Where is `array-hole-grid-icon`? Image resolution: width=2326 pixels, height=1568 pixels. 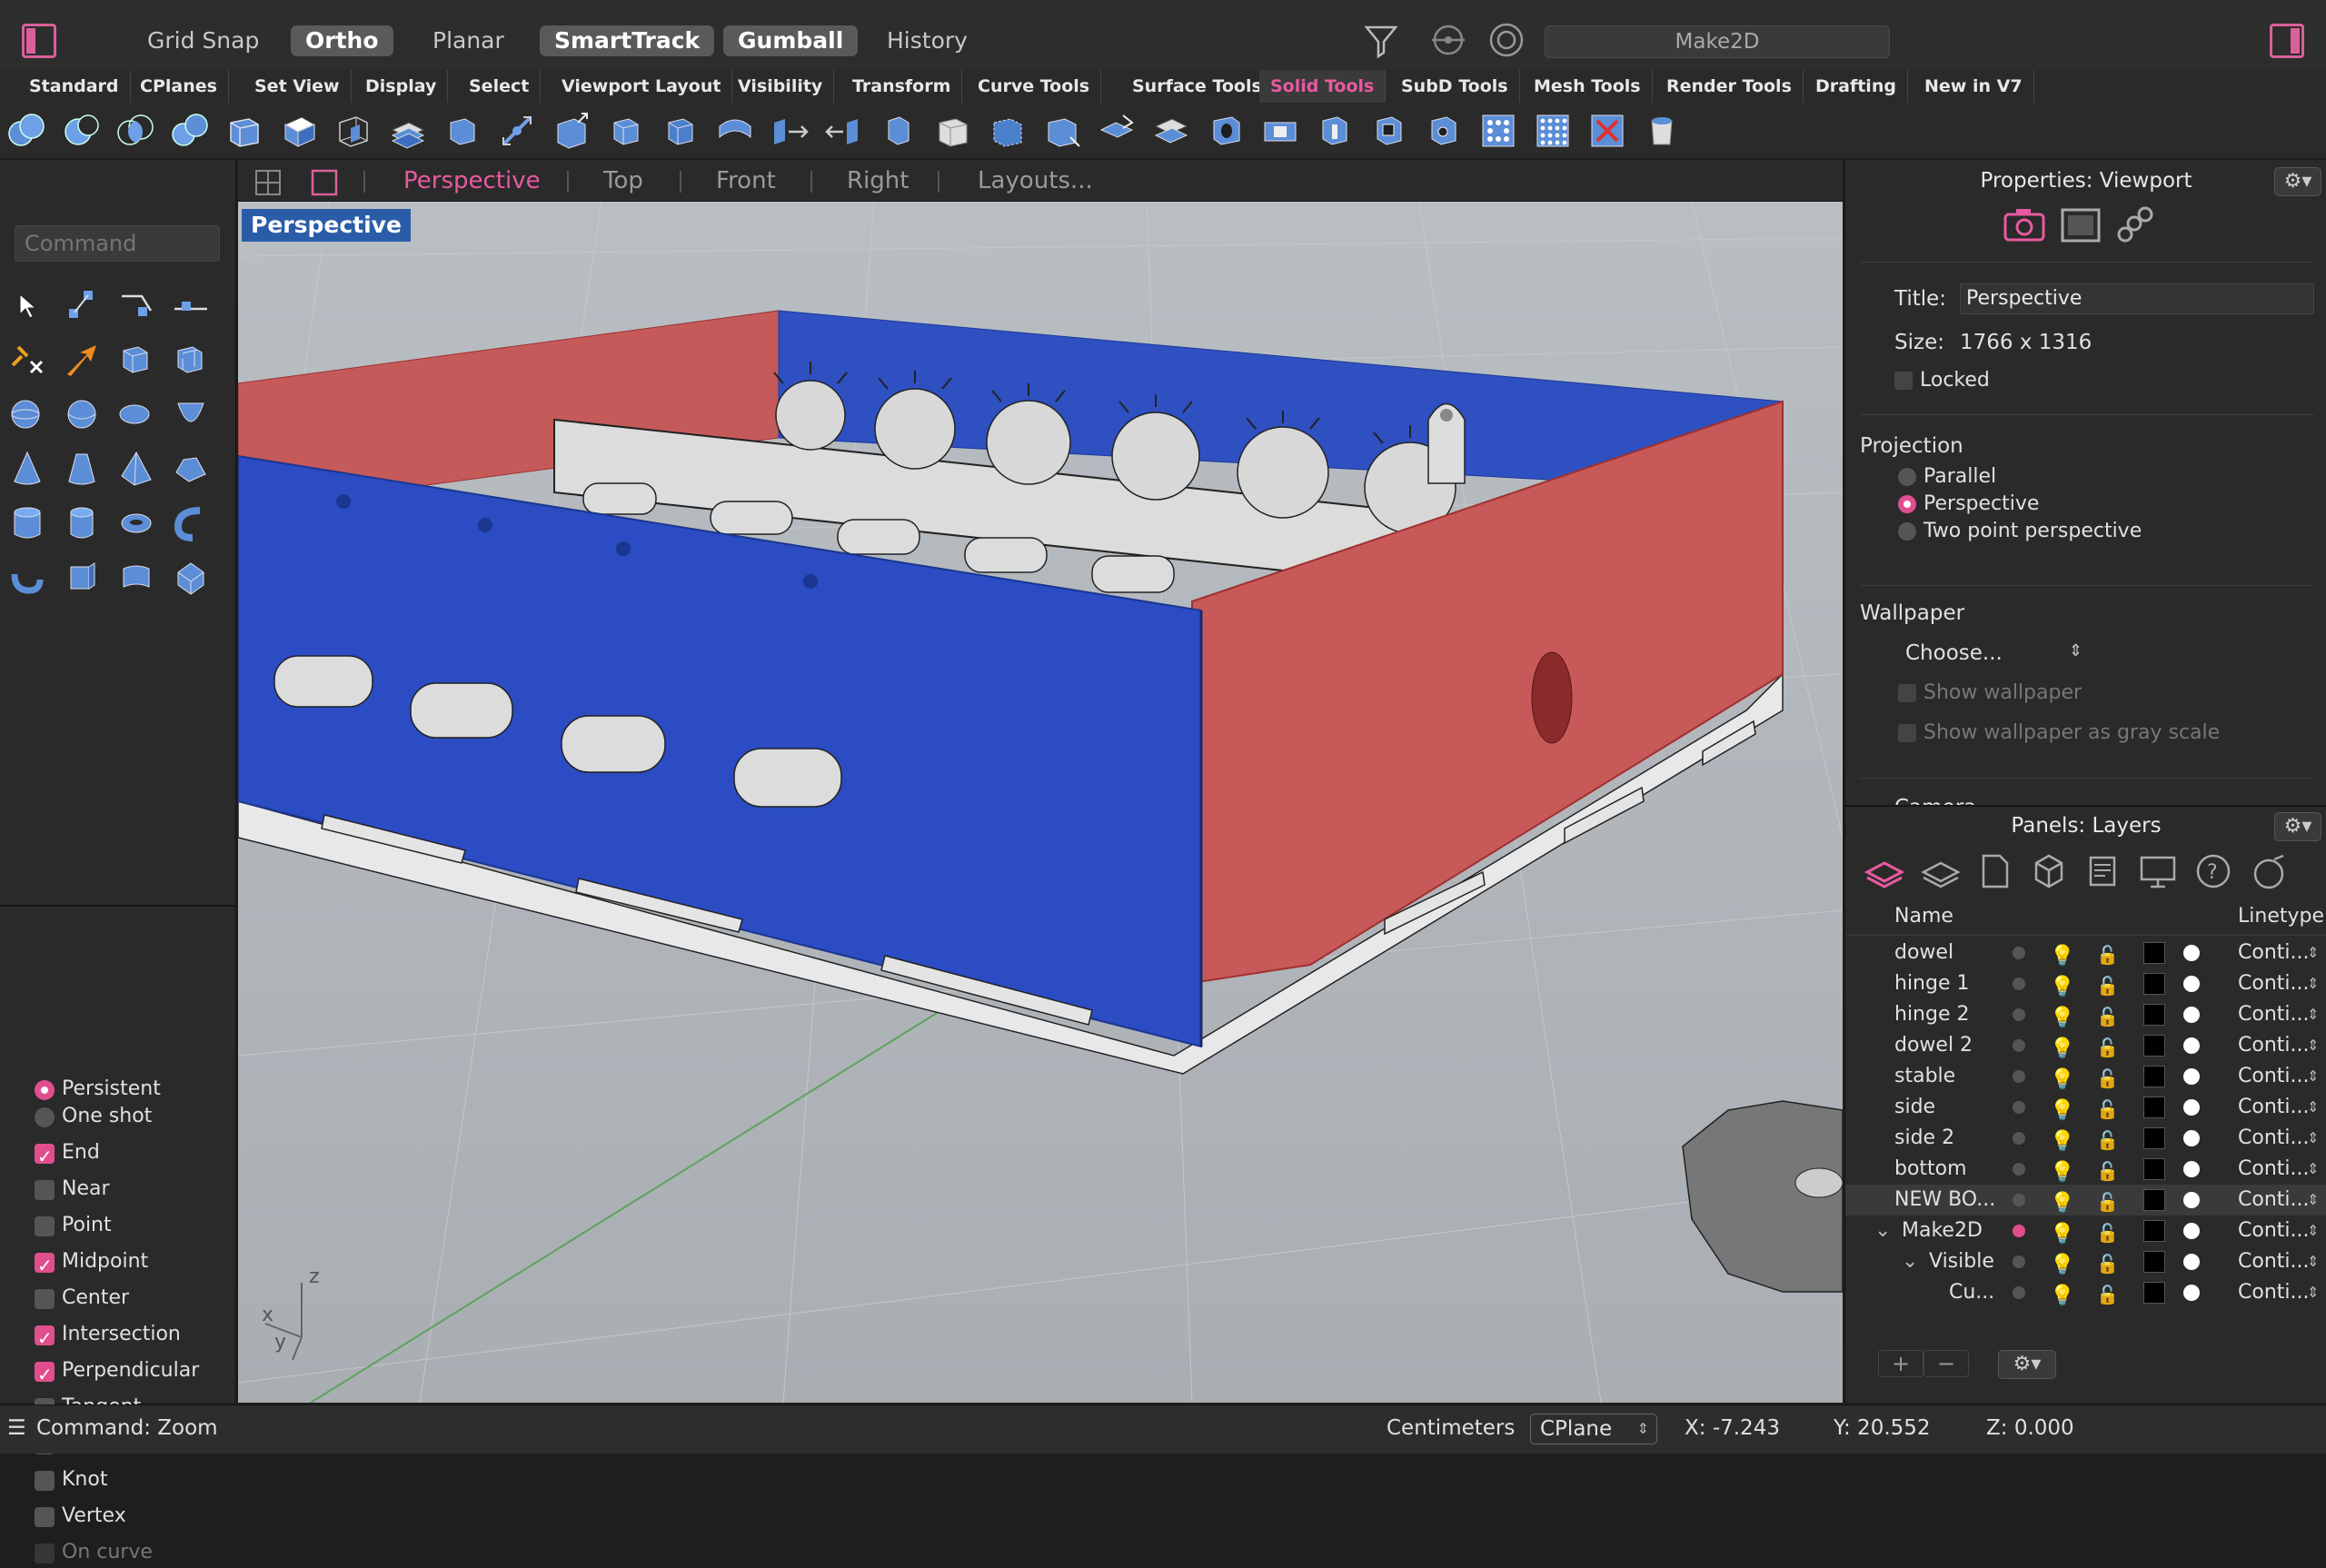 array-hole-grid-icon is located at coordinates (1553, 131).